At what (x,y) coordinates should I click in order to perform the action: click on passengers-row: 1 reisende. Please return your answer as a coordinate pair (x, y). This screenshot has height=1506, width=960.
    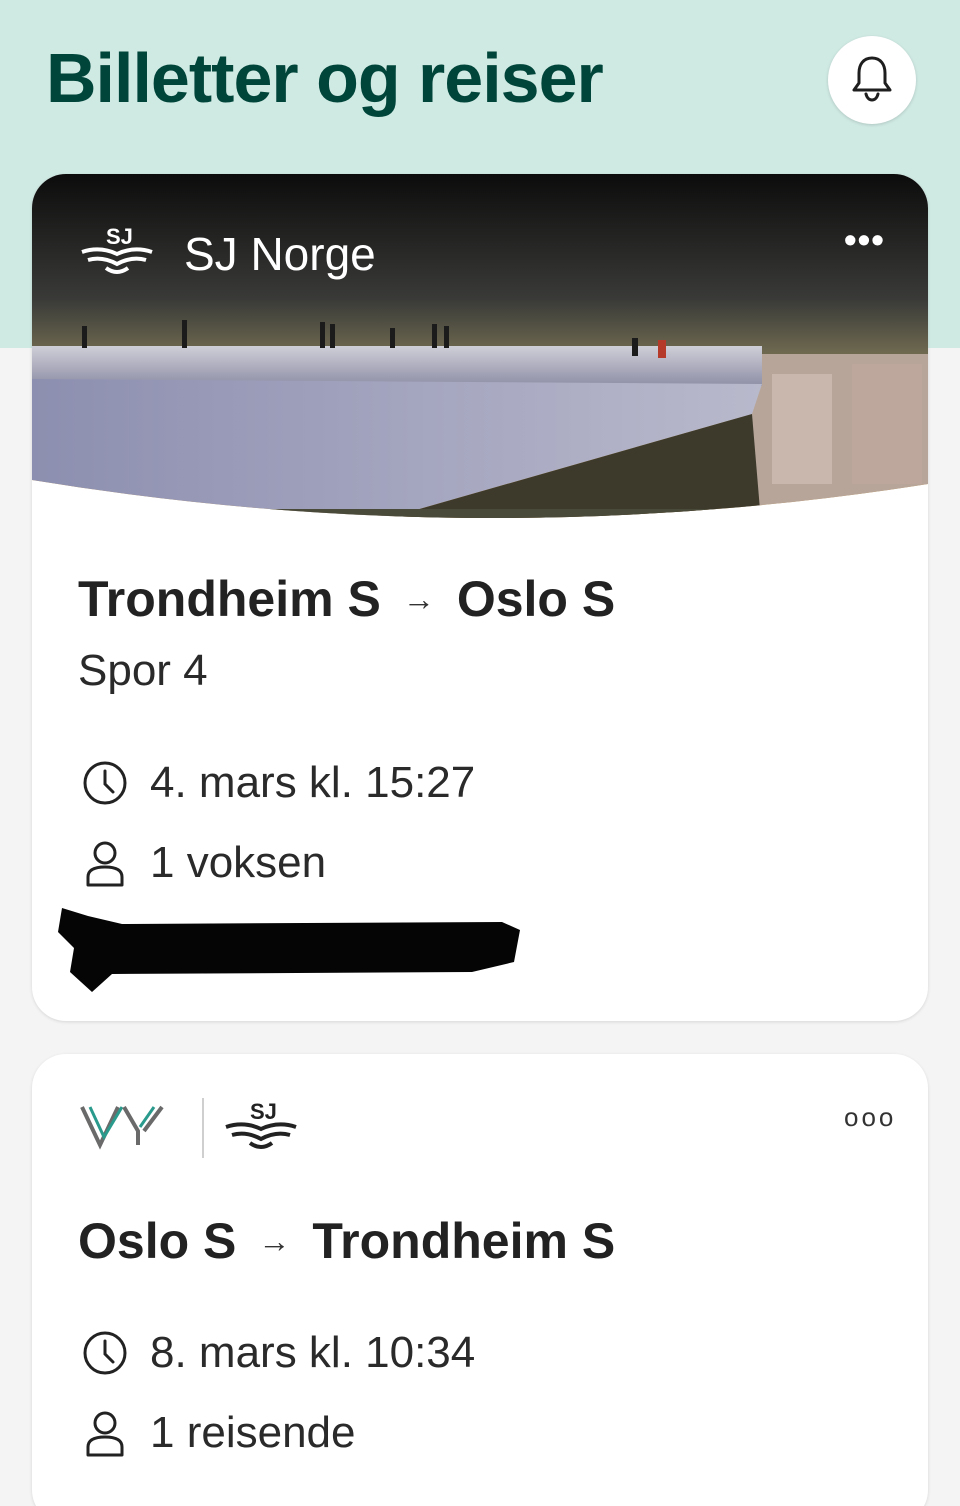
    Looking at the image, I should click on (218, 1433).